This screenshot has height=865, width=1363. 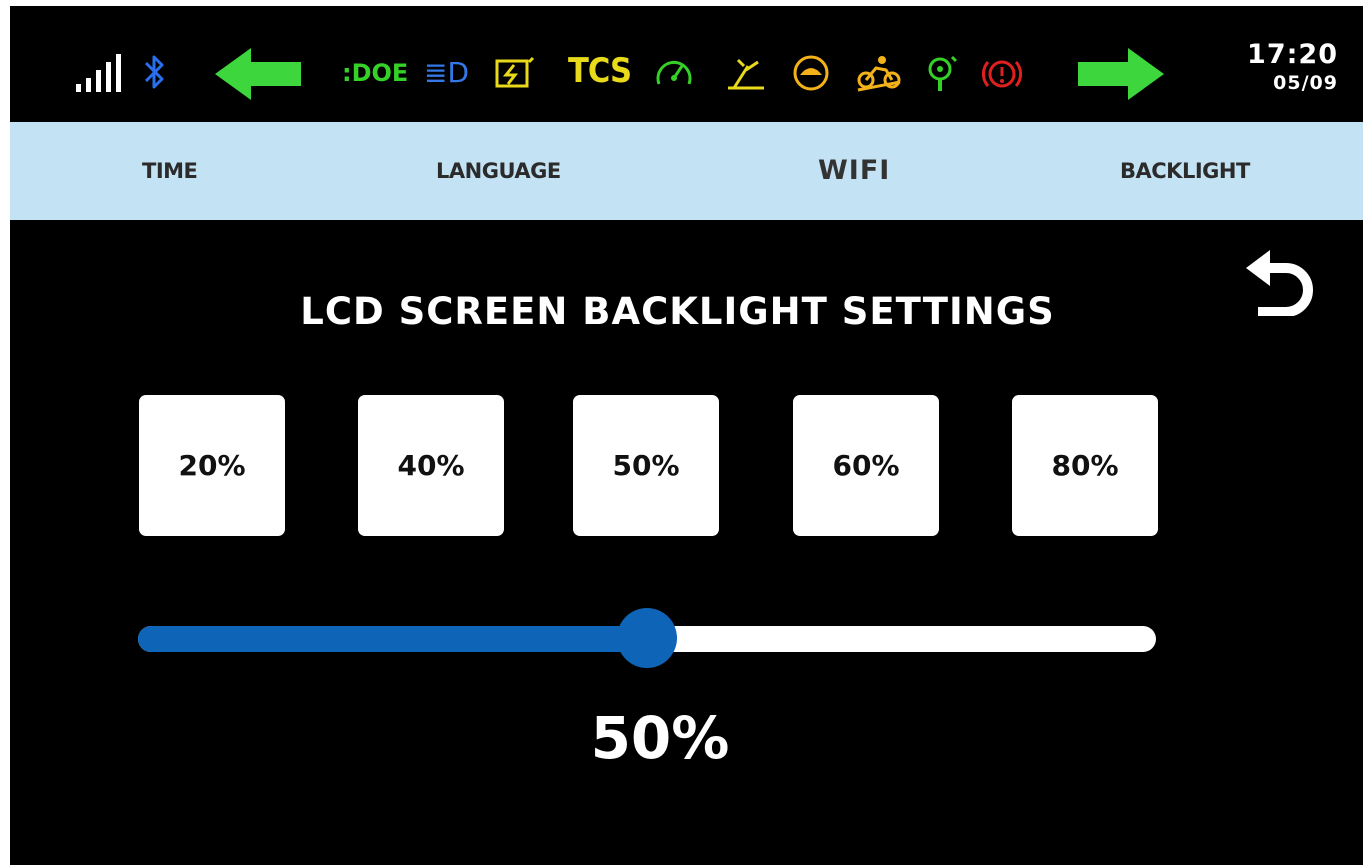 I want to click on tcs-indicator: TCS, so click(x=600, y=71).